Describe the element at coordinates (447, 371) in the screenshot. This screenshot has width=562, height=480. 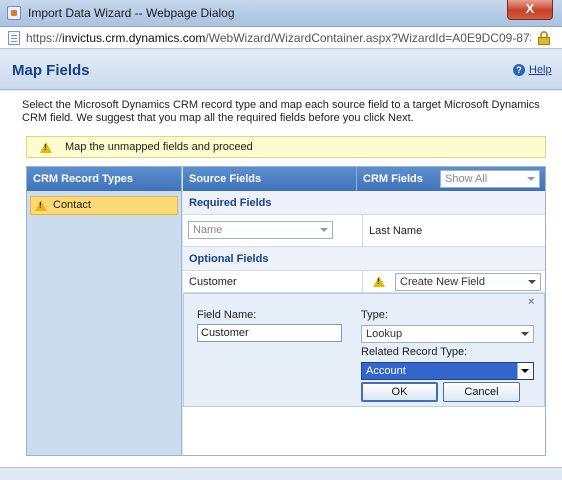
I see `related-record-type-select: Account` at that location.